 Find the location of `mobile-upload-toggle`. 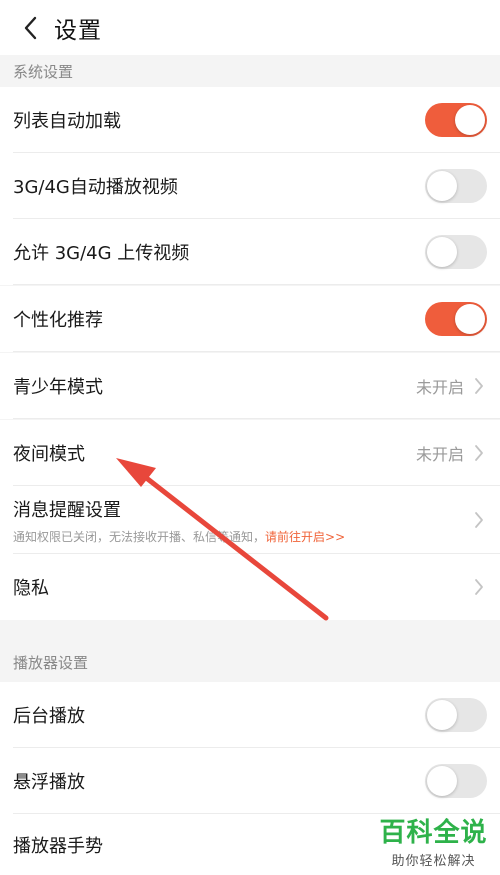

mobile-upload-toggle is located at coordinates (456, 252).